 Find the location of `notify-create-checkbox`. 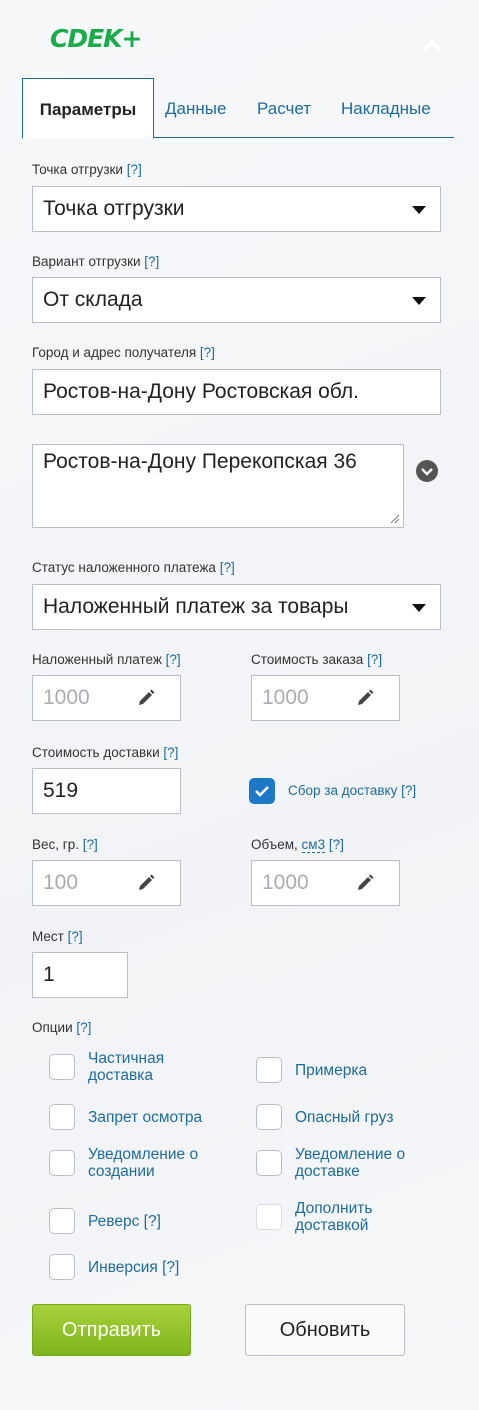

notify-create-checkbox is located at coordinates (62, 1163).